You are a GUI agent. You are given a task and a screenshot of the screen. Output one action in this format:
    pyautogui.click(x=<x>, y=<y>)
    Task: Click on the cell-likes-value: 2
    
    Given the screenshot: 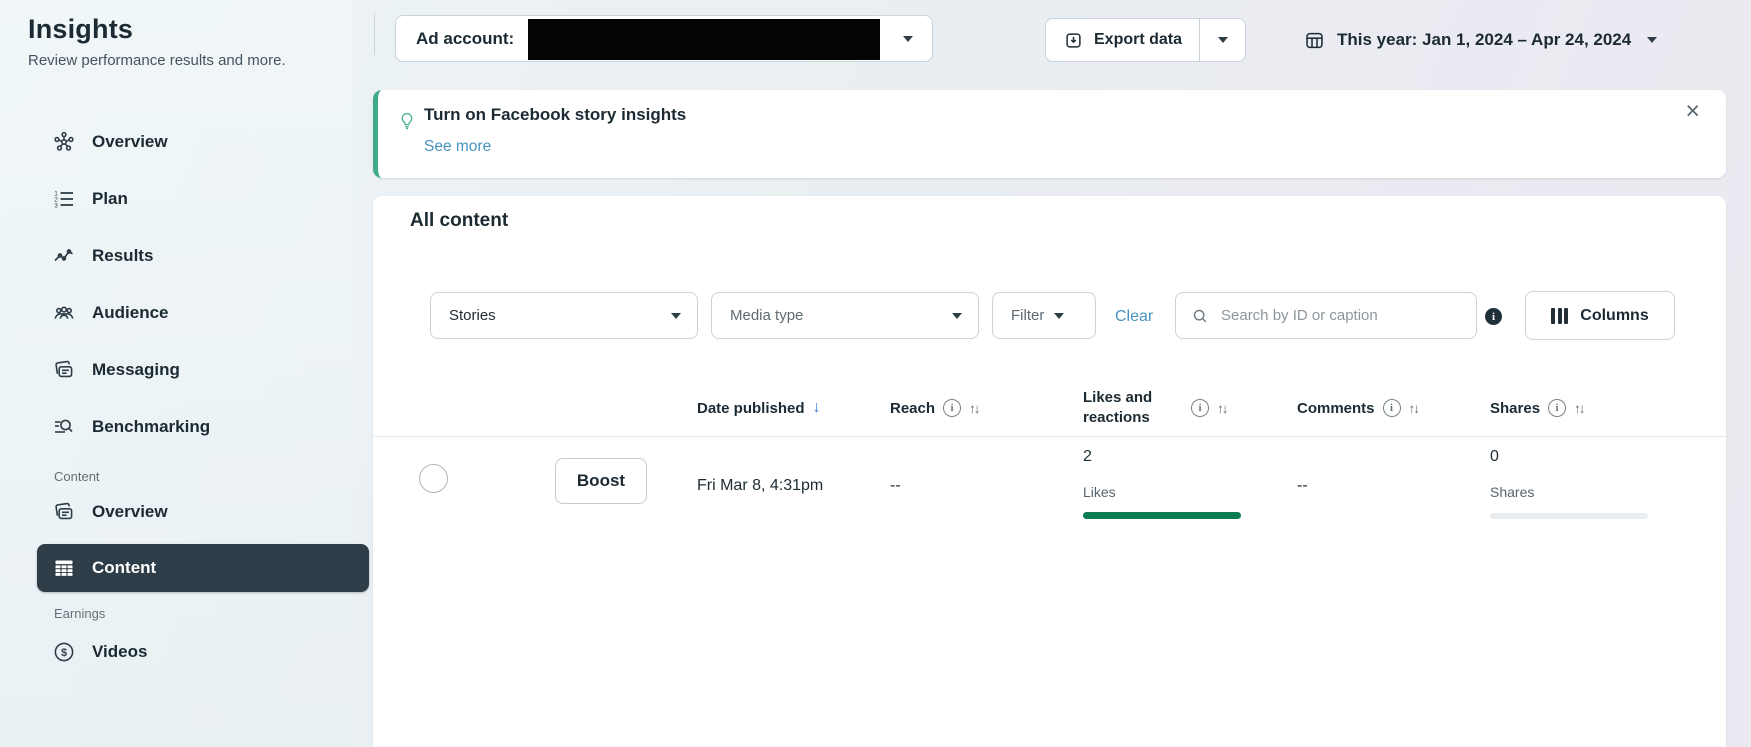 What is the action you would take?
    pyautogui.click(x=1087, y=456)
    